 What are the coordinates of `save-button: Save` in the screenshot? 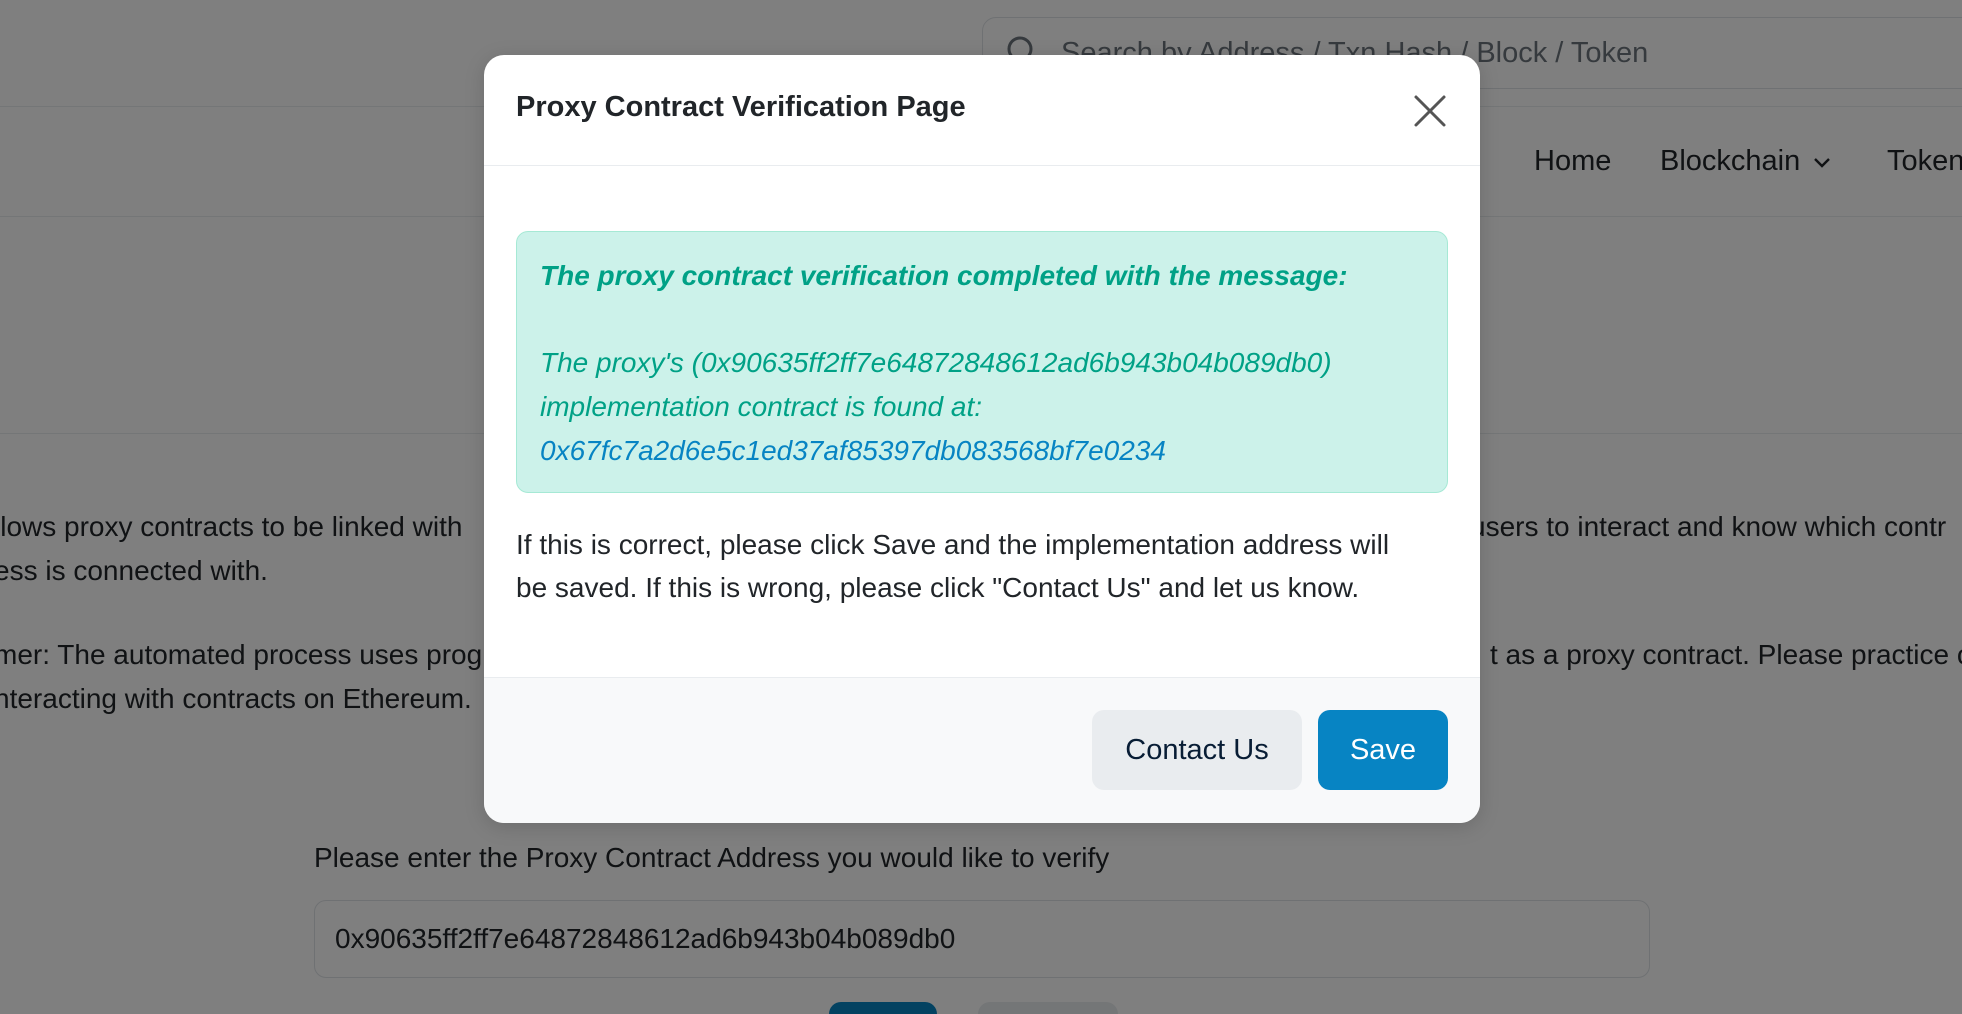 It's located at (1383, 750).